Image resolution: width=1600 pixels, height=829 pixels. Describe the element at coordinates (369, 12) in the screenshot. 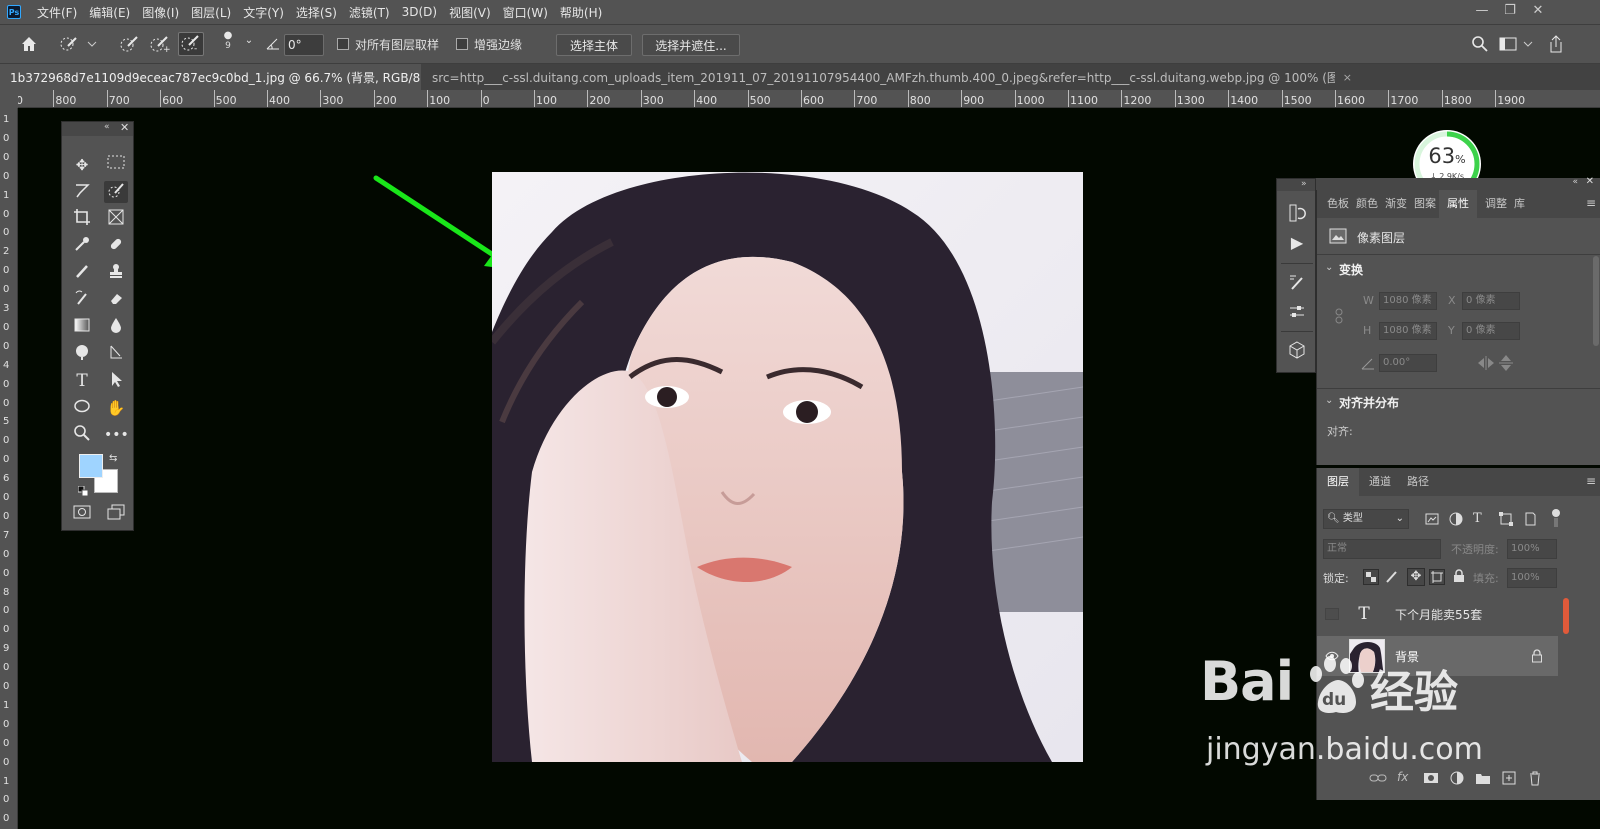

I see `menu-filter: 滤镜(T)` at that location.